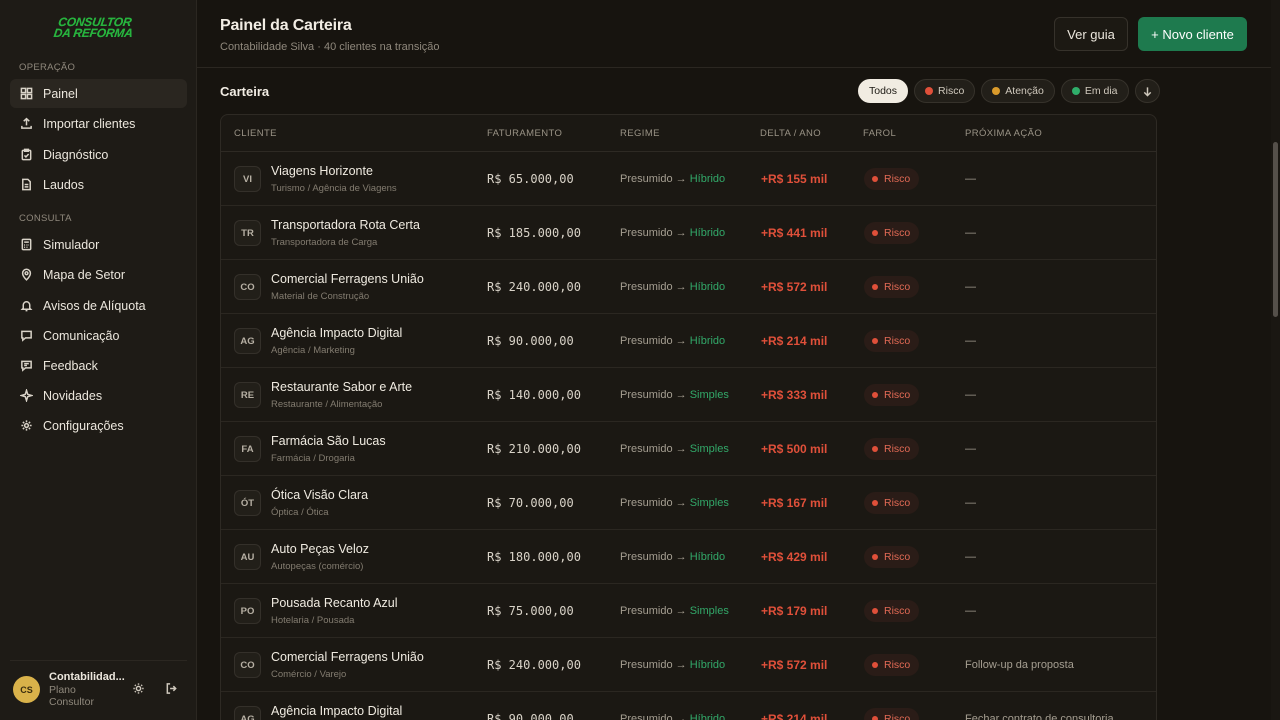  I want to click on client-sector: Autopeças (comércio), so click(317, 566).